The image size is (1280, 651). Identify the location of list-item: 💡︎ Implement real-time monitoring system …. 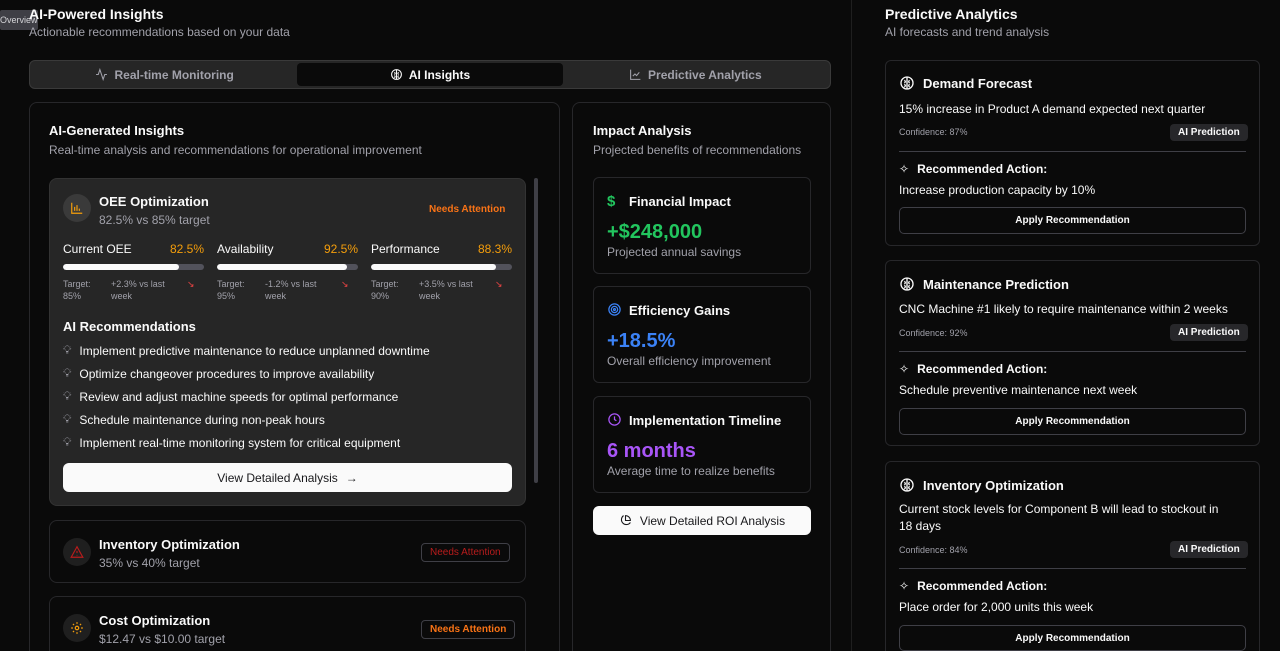
(283, 442).